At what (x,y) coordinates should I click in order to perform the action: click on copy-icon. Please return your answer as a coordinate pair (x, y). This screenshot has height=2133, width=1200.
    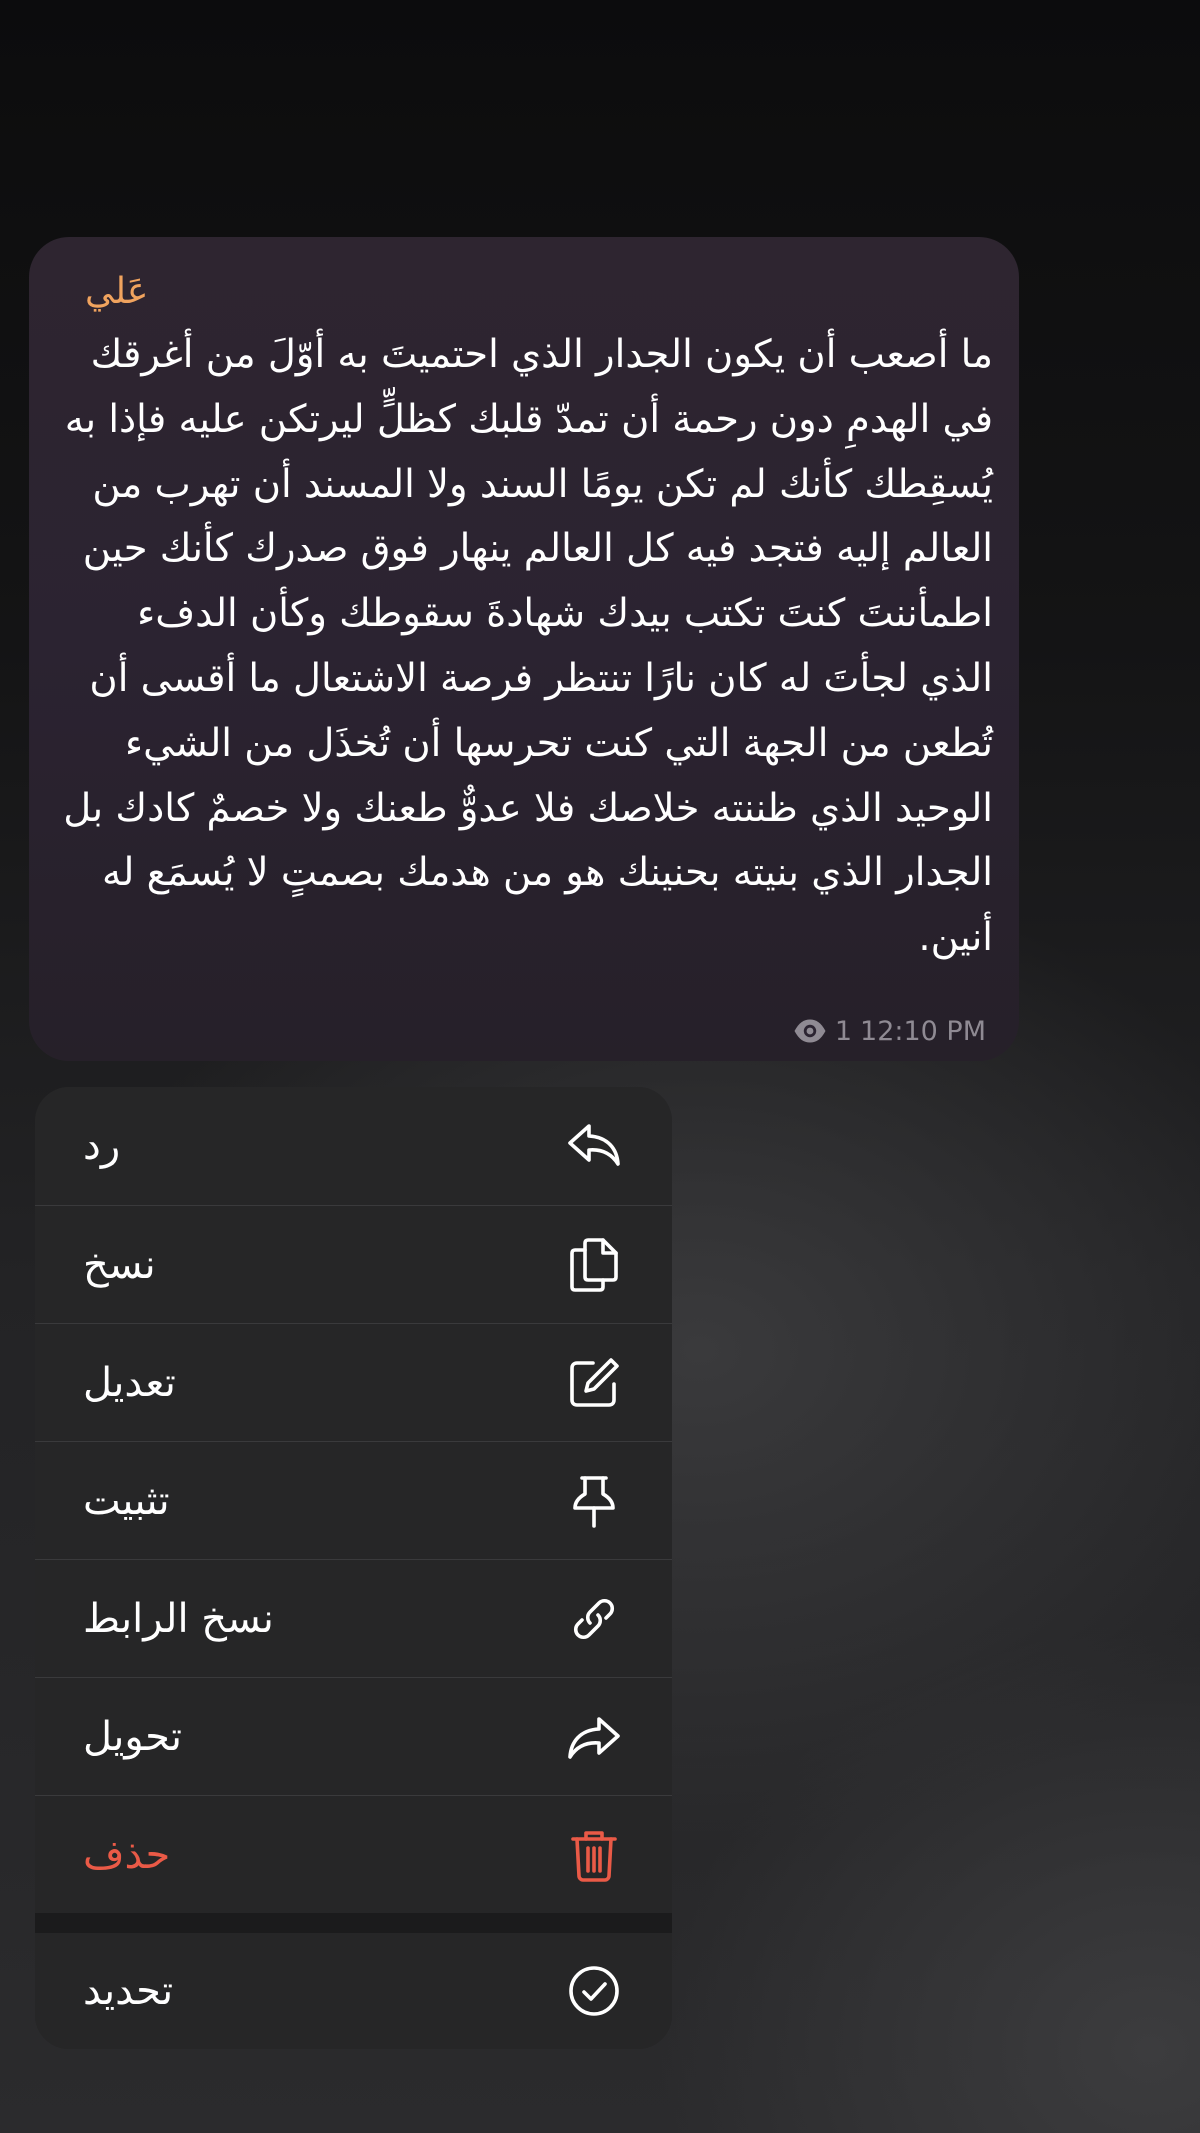
    Looking at the image, I should click on (594, 1265).